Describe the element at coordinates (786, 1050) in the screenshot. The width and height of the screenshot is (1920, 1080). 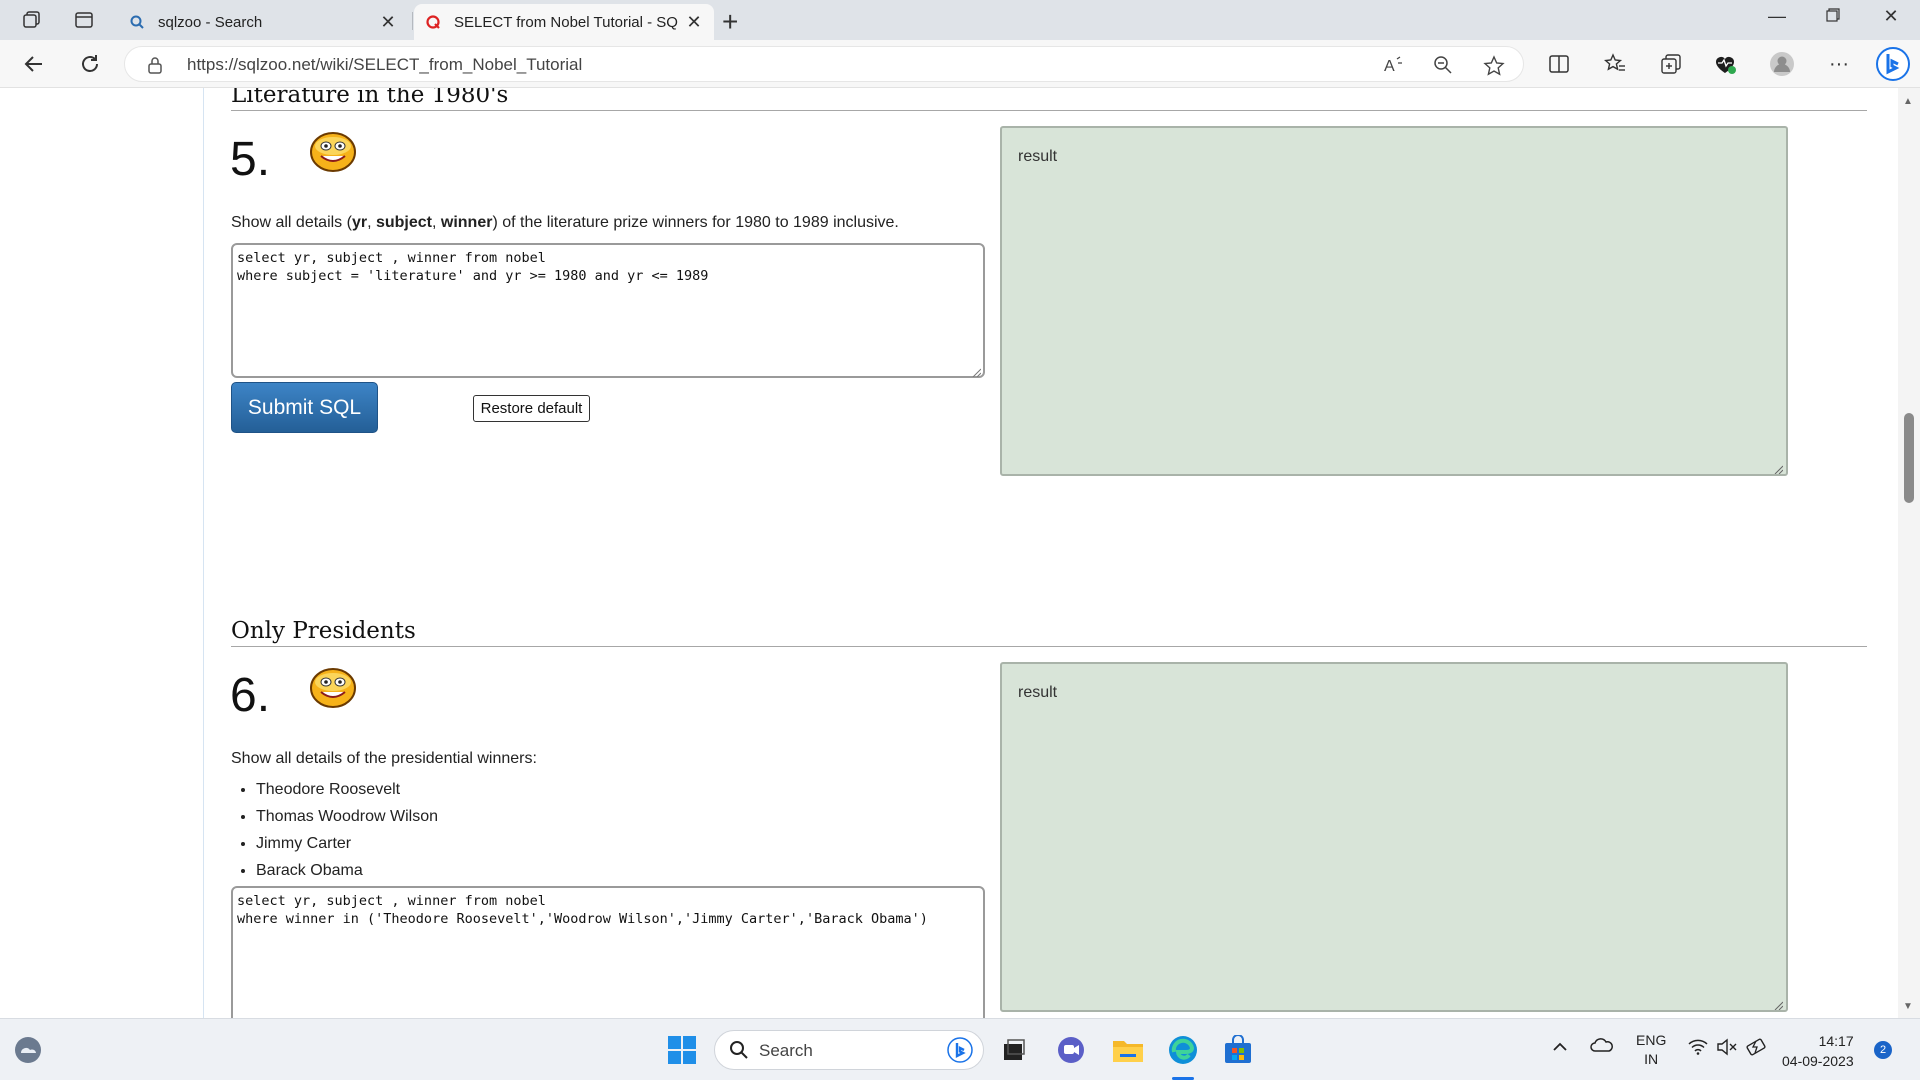
I see `search-placeholder: Search` at that location.